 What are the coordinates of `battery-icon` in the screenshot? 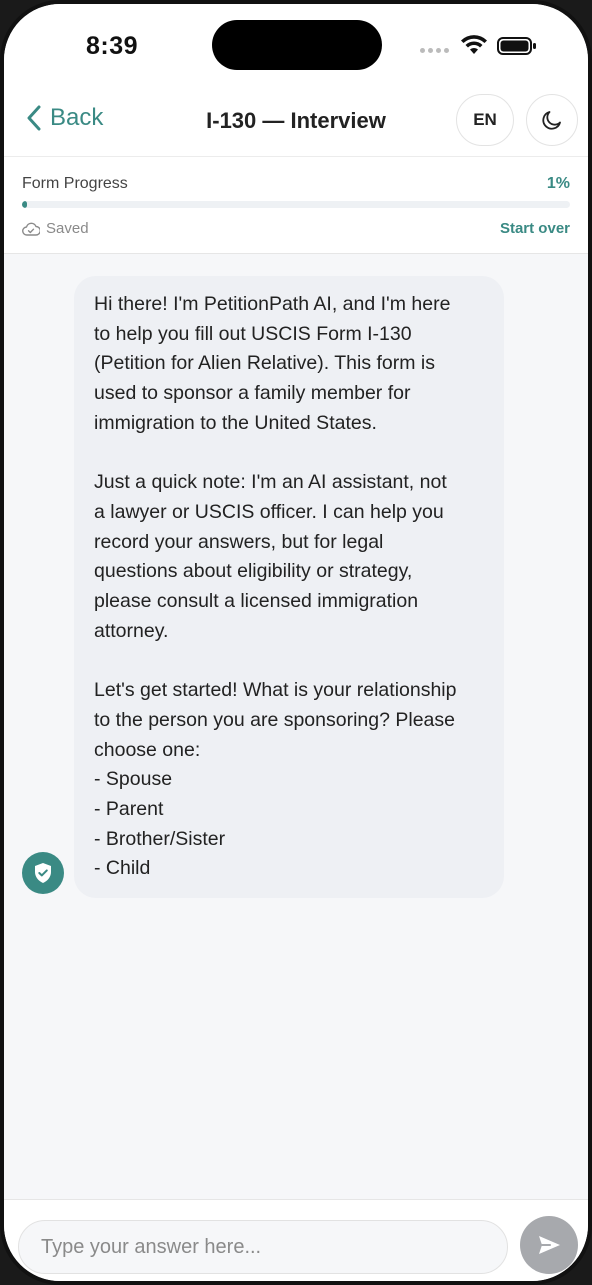 It's located at (516, 46).